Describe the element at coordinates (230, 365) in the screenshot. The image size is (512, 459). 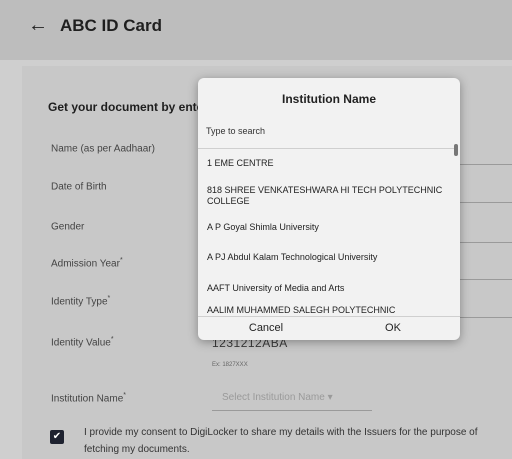
I see `identity-value-hint: Ex: 1827XXX` at that location.